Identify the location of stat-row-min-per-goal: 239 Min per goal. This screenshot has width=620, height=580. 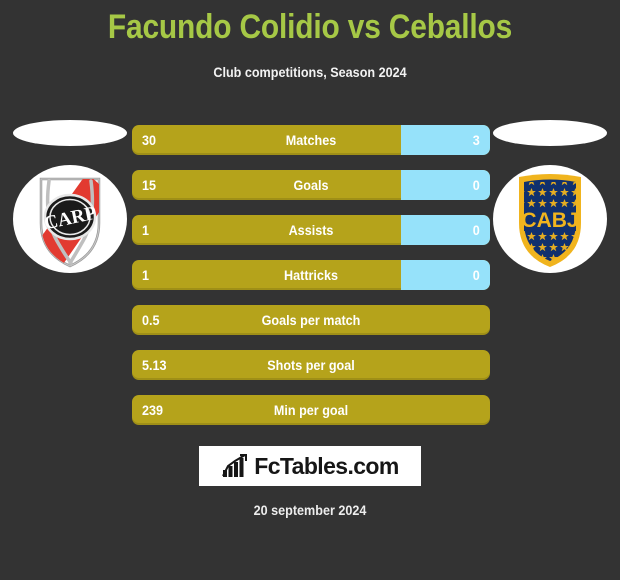
(311, 410).